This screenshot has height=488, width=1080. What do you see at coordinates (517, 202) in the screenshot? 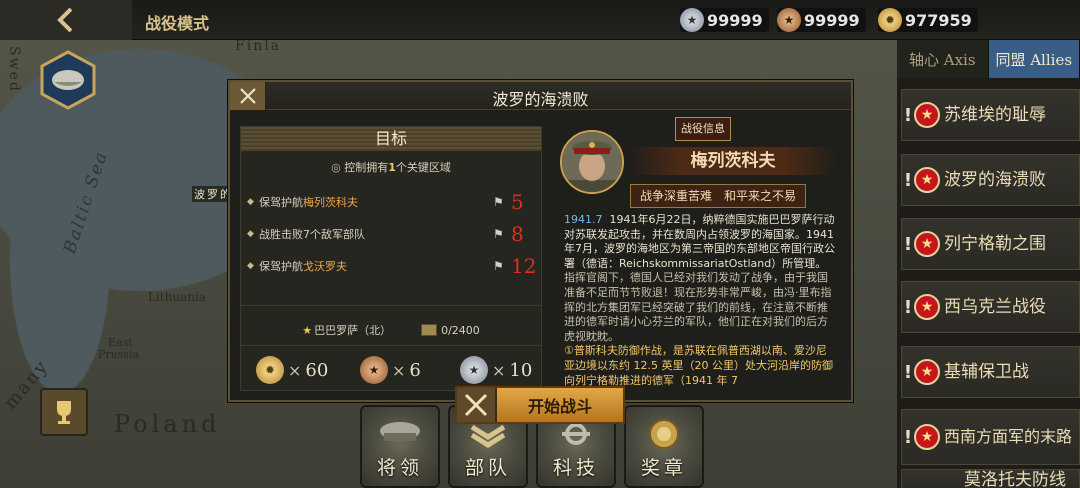
I see `objective-turns: 5` at bounding box center [517, 202].